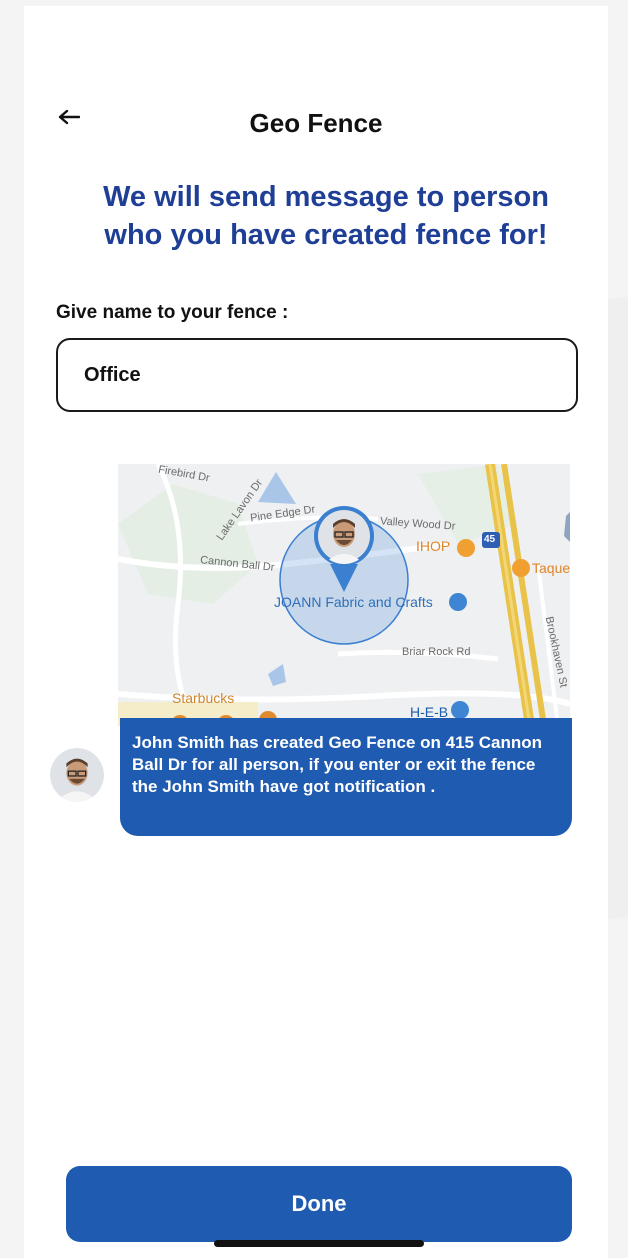 The height and width of the screenshot is (1258, 628). What do you see at coordinates (460, 710) in the screenshot?
I see `grocery-icon` at bounding box center [460, 710].